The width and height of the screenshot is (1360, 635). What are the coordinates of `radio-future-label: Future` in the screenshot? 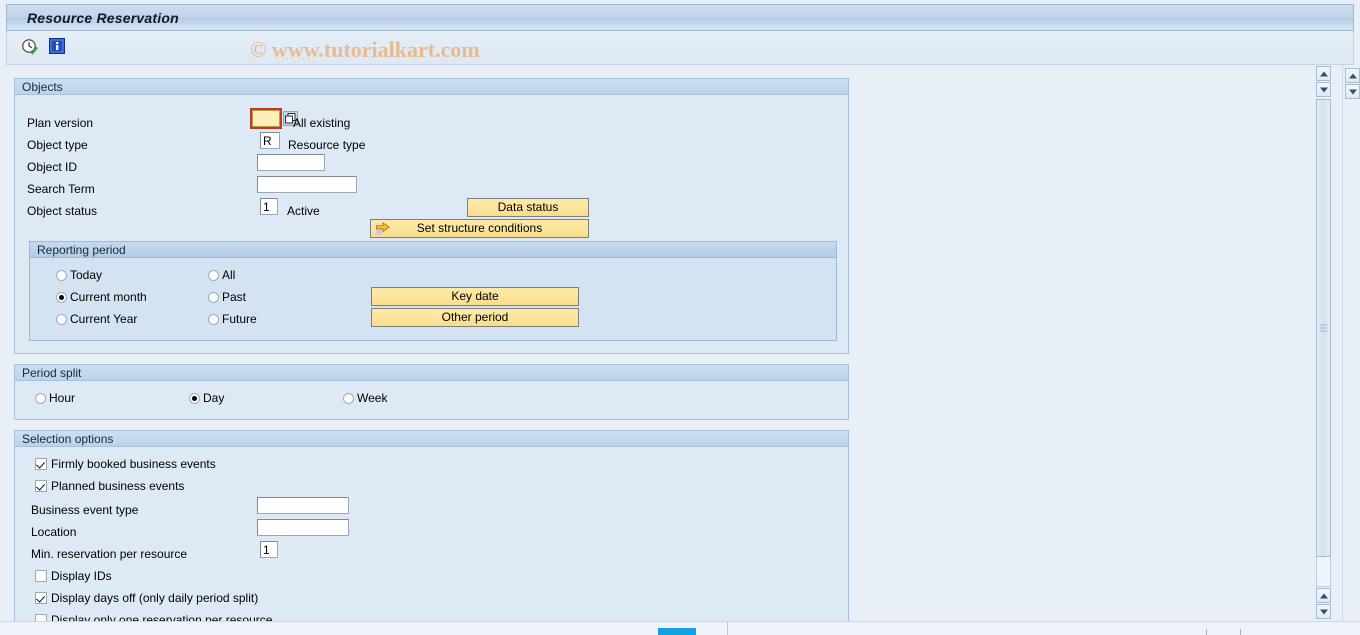 It's located at (239, 319).